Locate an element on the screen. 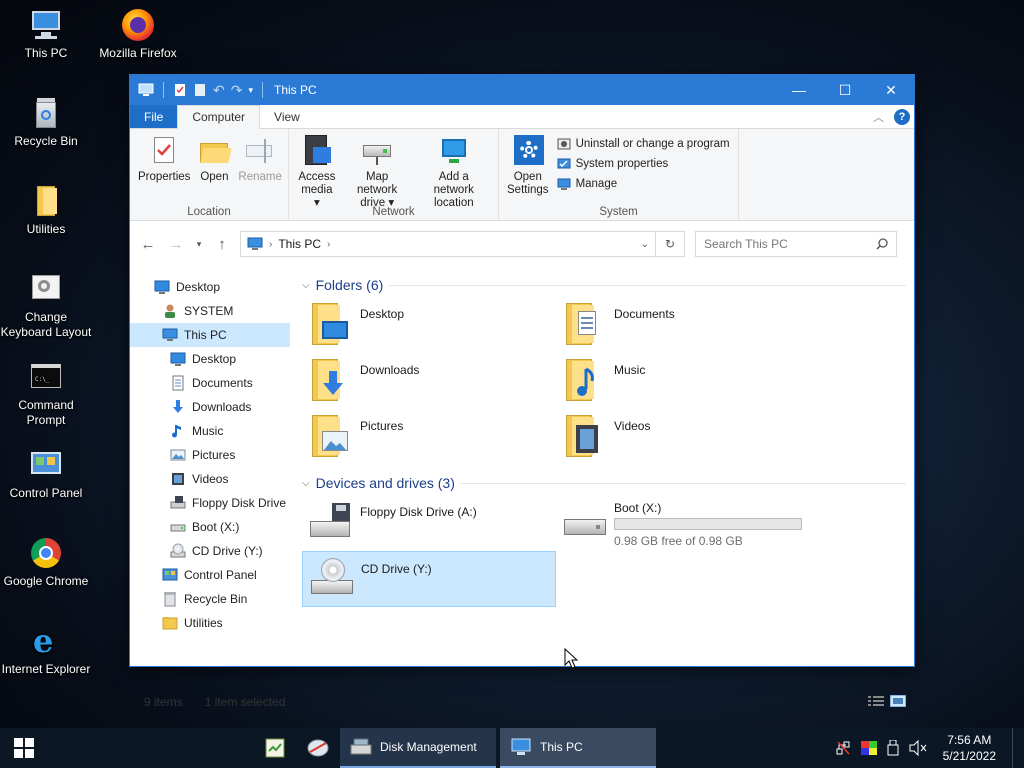  separator is located at coordinates (163, 90).